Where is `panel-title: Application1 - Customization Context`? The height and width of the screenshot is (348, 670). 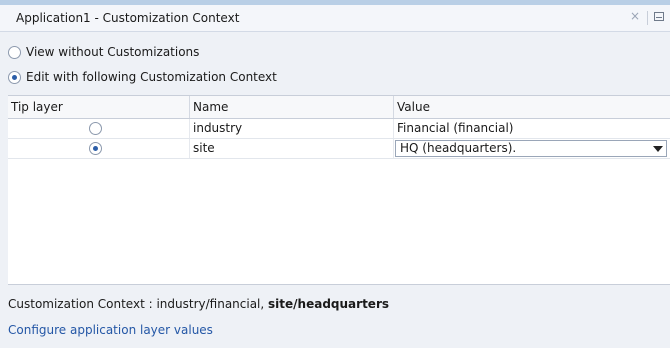 panel-title: Application1 - Customization Context is located at coordinates (128, 18).